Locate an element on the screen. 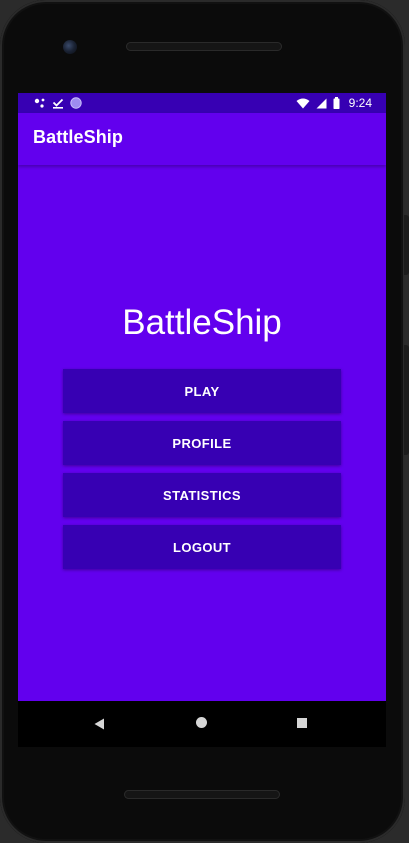  status-icons-left is located at coordinates (61, 103).